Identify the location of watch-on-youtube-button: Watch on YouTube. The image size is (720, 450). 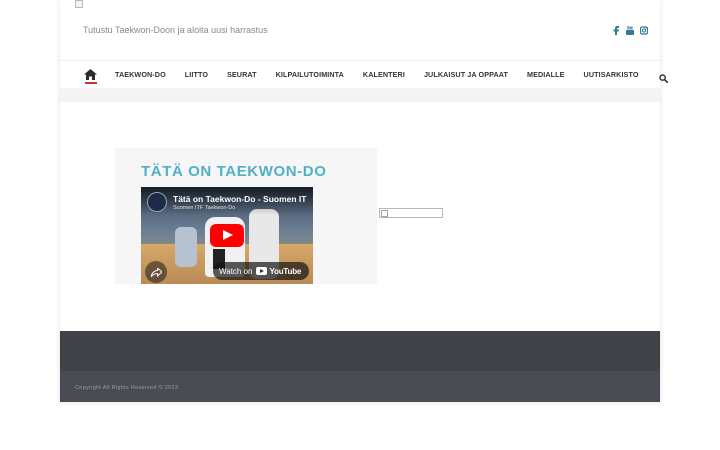
(261, 271).